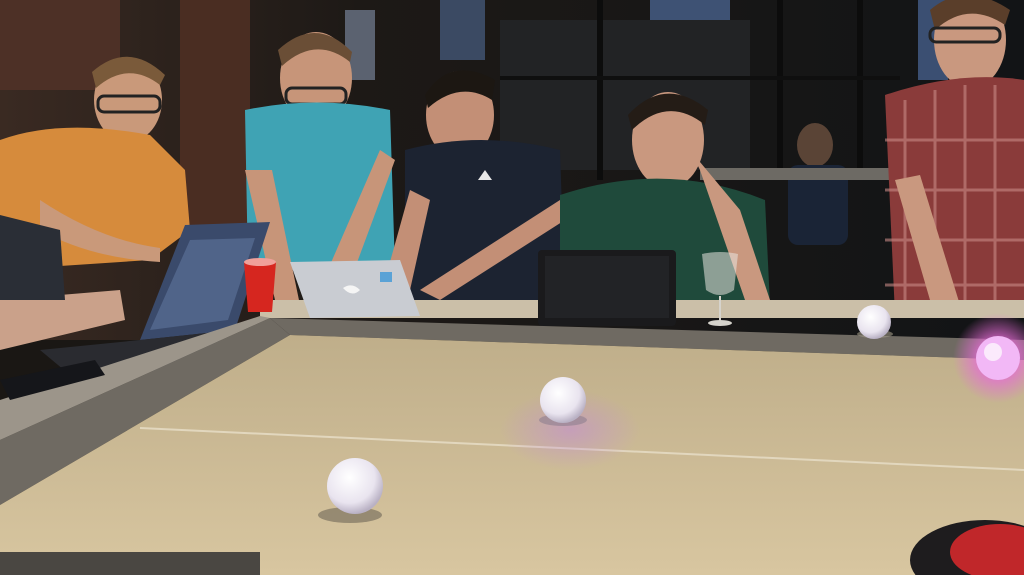 The height and width of the screenshot is (575, 1024). I want to click on laptop-black, so click(607, 288).